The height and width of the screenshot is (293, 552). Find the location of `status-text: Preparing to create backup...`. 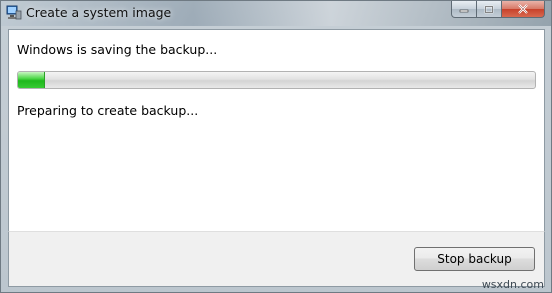

status-text: Preparing to create backup... is located at coordinates (108, 110).